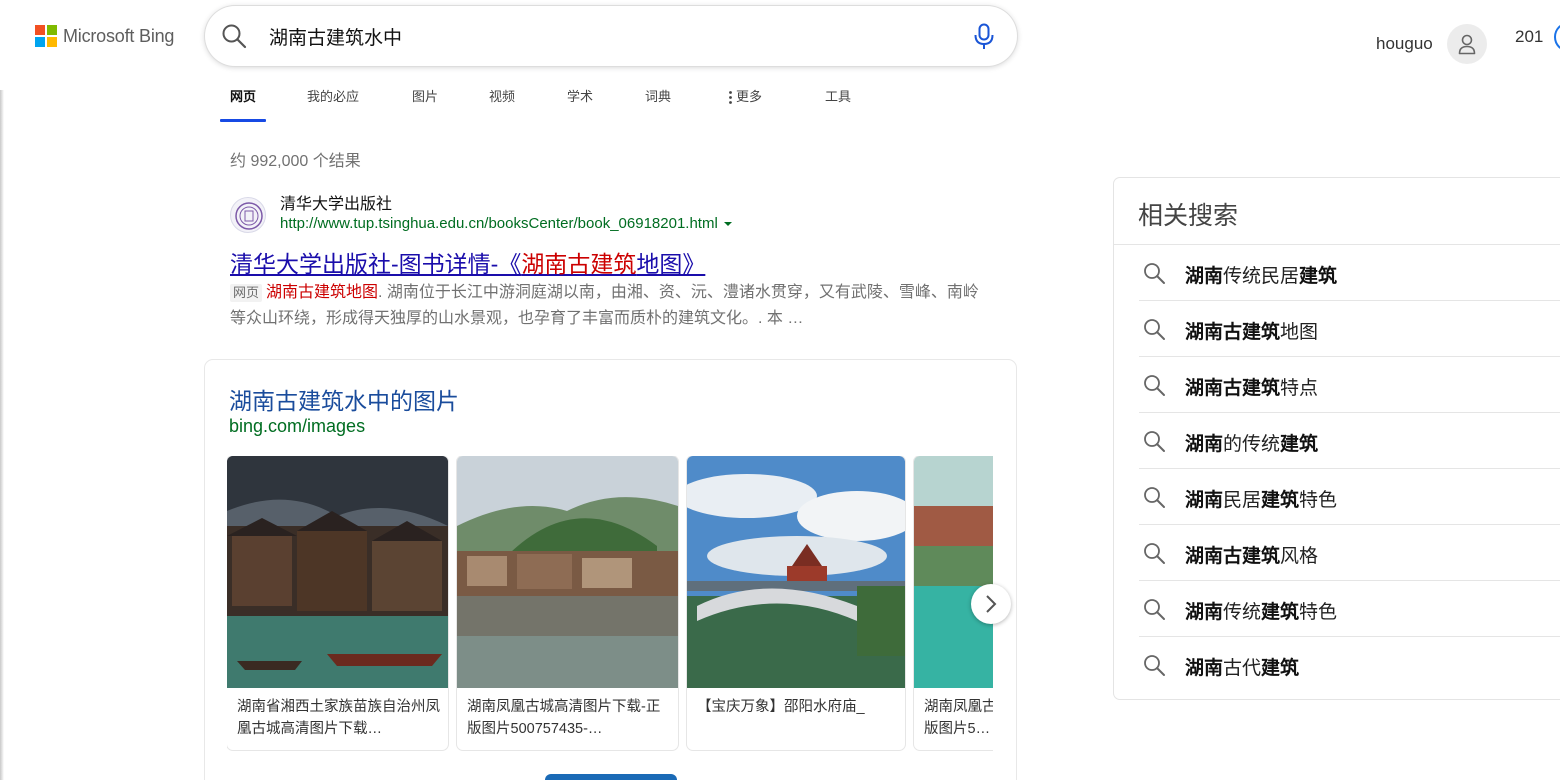 The width and height of the screenshot is (1560, 780). I want to click on site-favicon, so click(248, 215).